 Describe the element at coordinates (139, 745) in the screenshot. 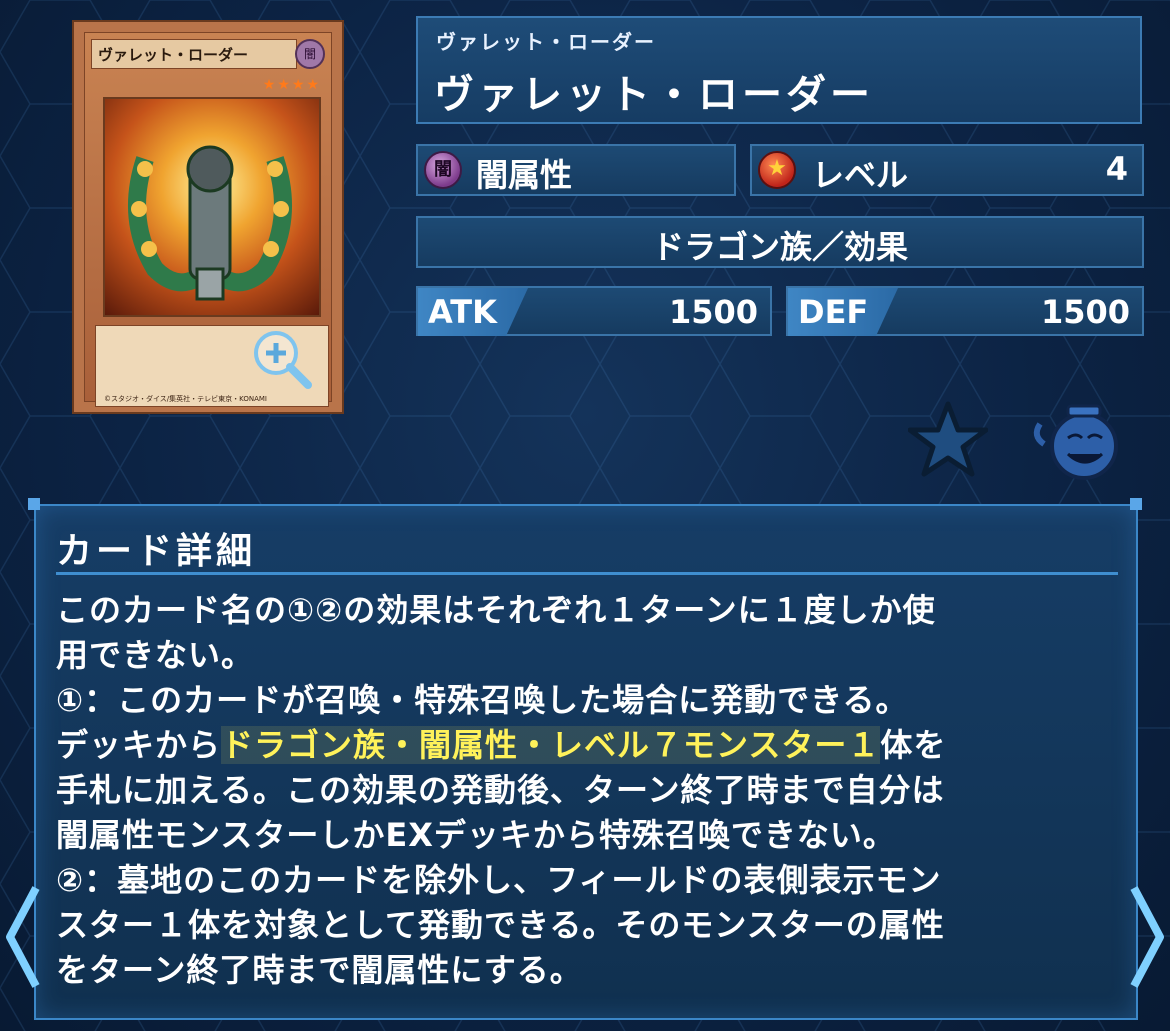

I see `effect-text: デッキから` at that location.